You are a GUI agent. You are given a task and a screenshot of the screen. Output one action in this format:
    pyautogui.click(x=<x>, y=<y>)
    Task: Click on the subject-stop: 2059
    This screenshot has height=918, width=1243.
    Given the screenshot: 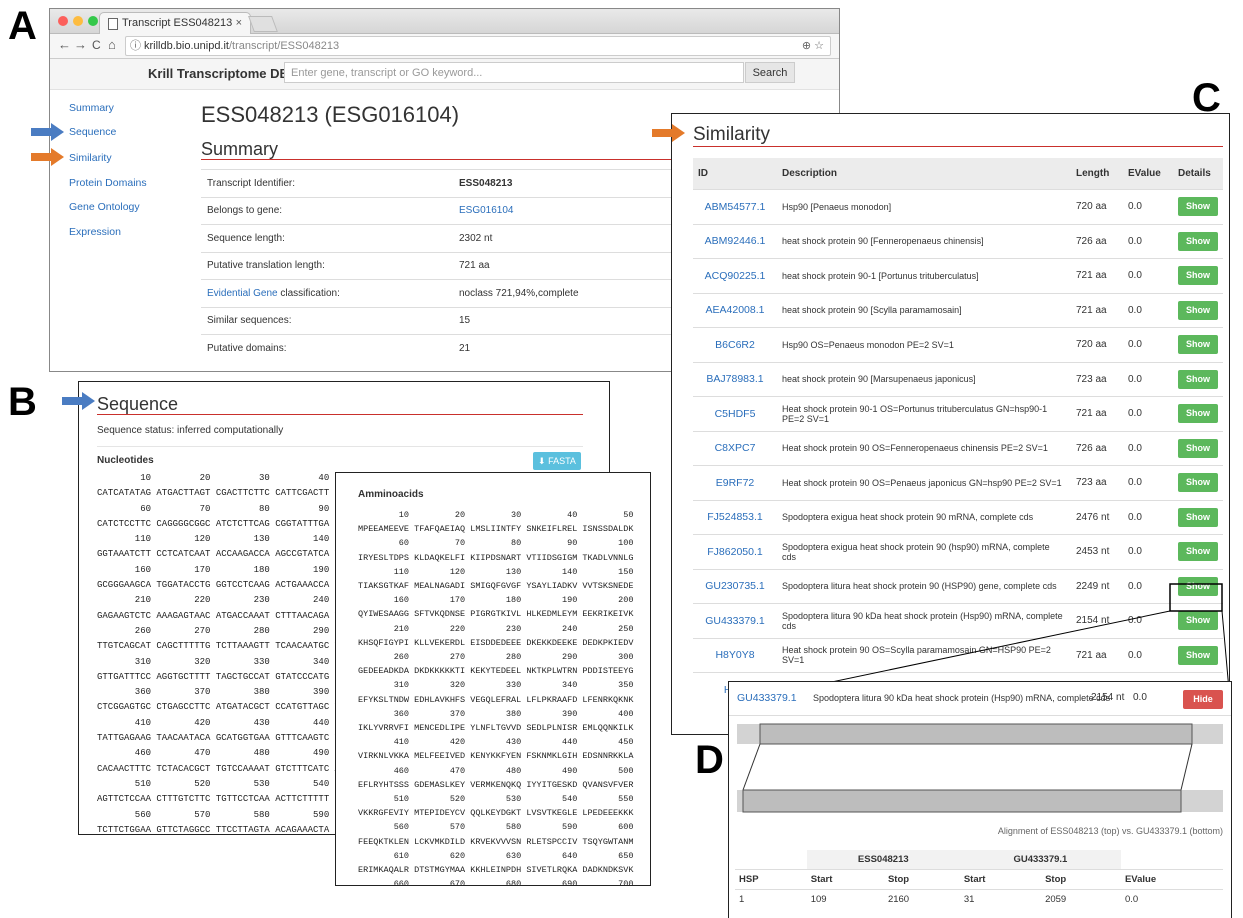 What is the action you would take?
    pyautogui.click(x=1056, y=899)
    